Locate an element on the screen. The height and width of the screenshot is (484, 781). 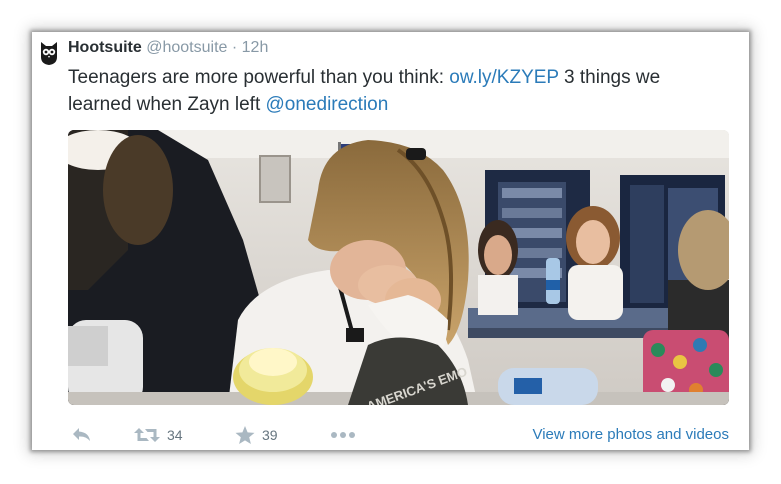
retweet-button: 34 is located at coordinates (158, 435).